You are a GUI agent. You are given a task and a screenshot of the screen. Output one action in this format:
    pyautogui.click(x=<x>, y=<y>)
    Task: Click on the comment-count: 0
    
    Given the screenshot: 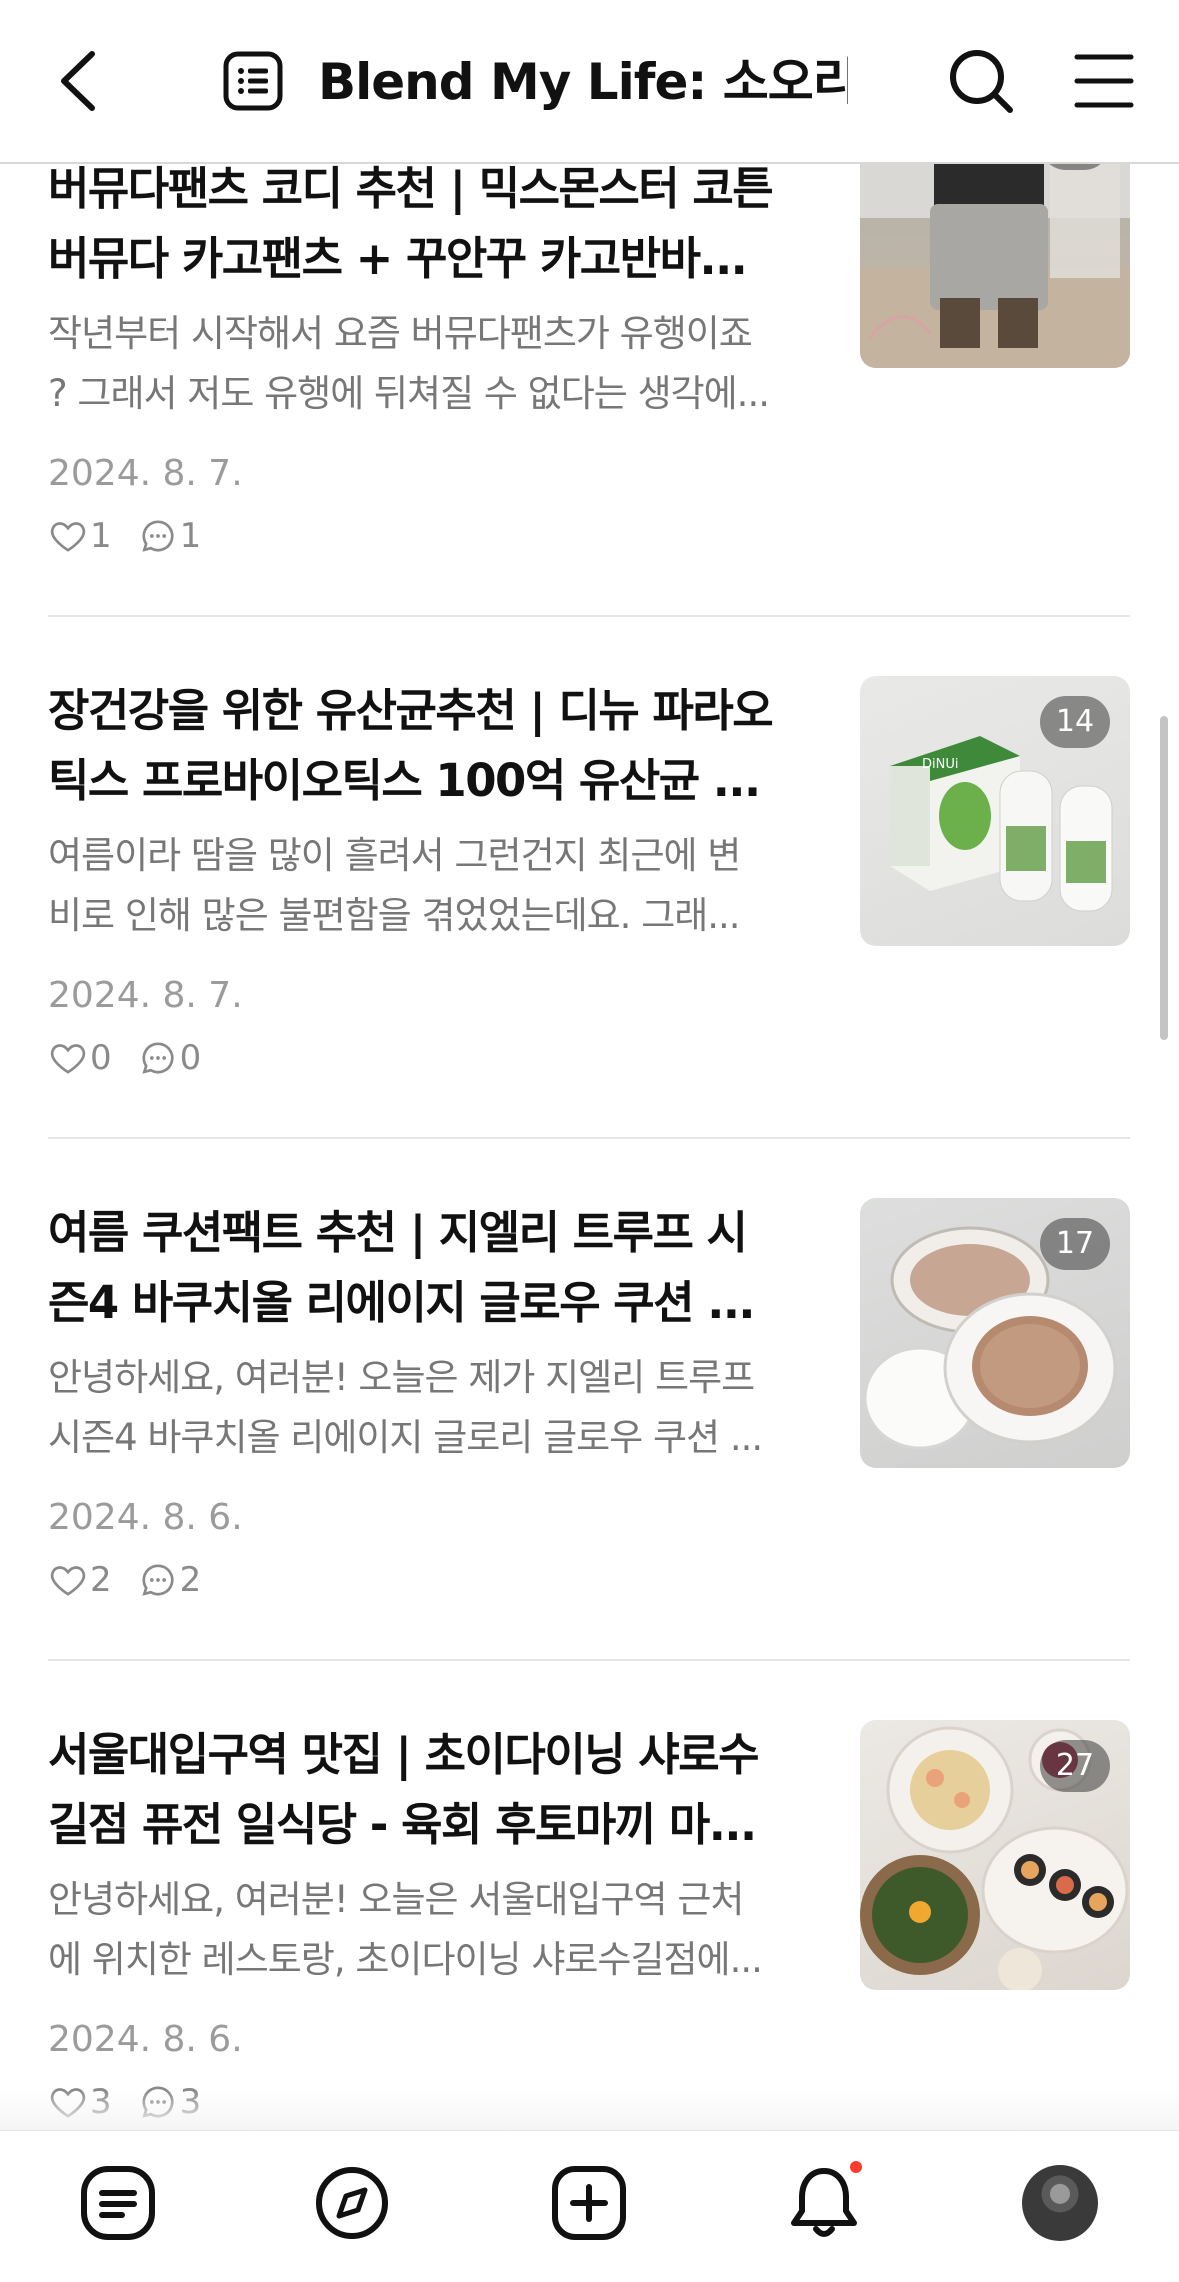 What is the action you would take?
    pyautogui.click(x=190, y=1058)
    